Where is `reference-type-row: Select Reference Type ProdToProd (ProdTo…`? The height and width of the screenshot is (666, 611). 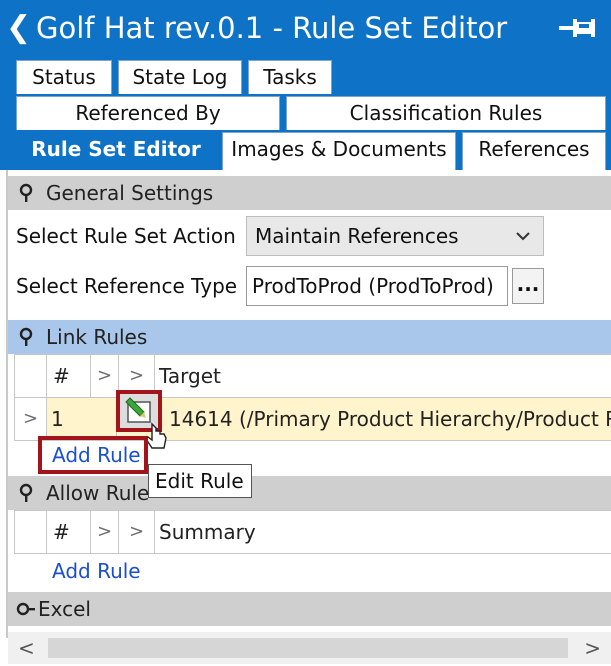 reference-type-row: Select Reference Type ProdToProd (ProdTo… is located at coordinates (305, 286).